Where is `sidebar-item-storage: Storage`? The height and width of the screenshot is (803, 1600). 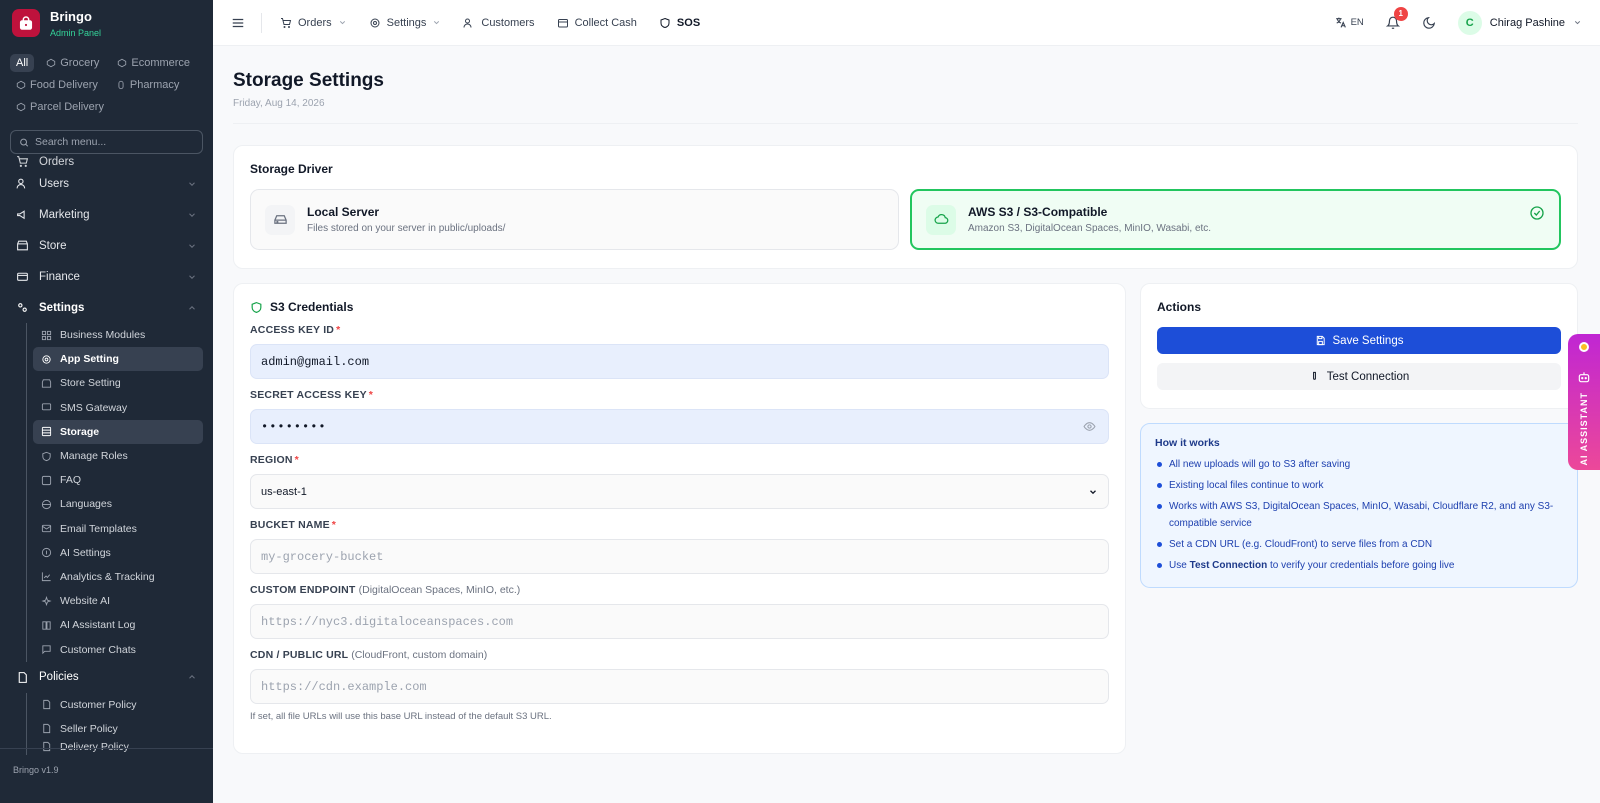
sidebar-item-storage: Storage is located at coordinates (118, 431).